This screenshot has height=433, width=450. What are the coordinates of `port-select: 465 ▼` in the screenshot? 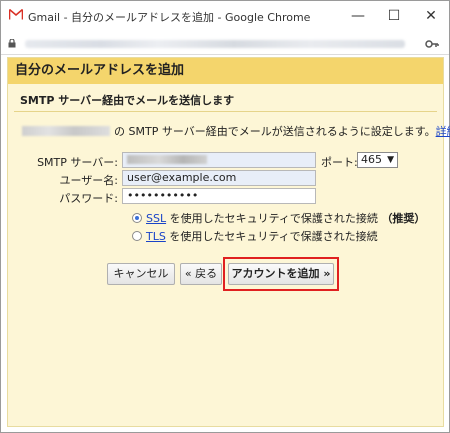 It's located at (377, 160).